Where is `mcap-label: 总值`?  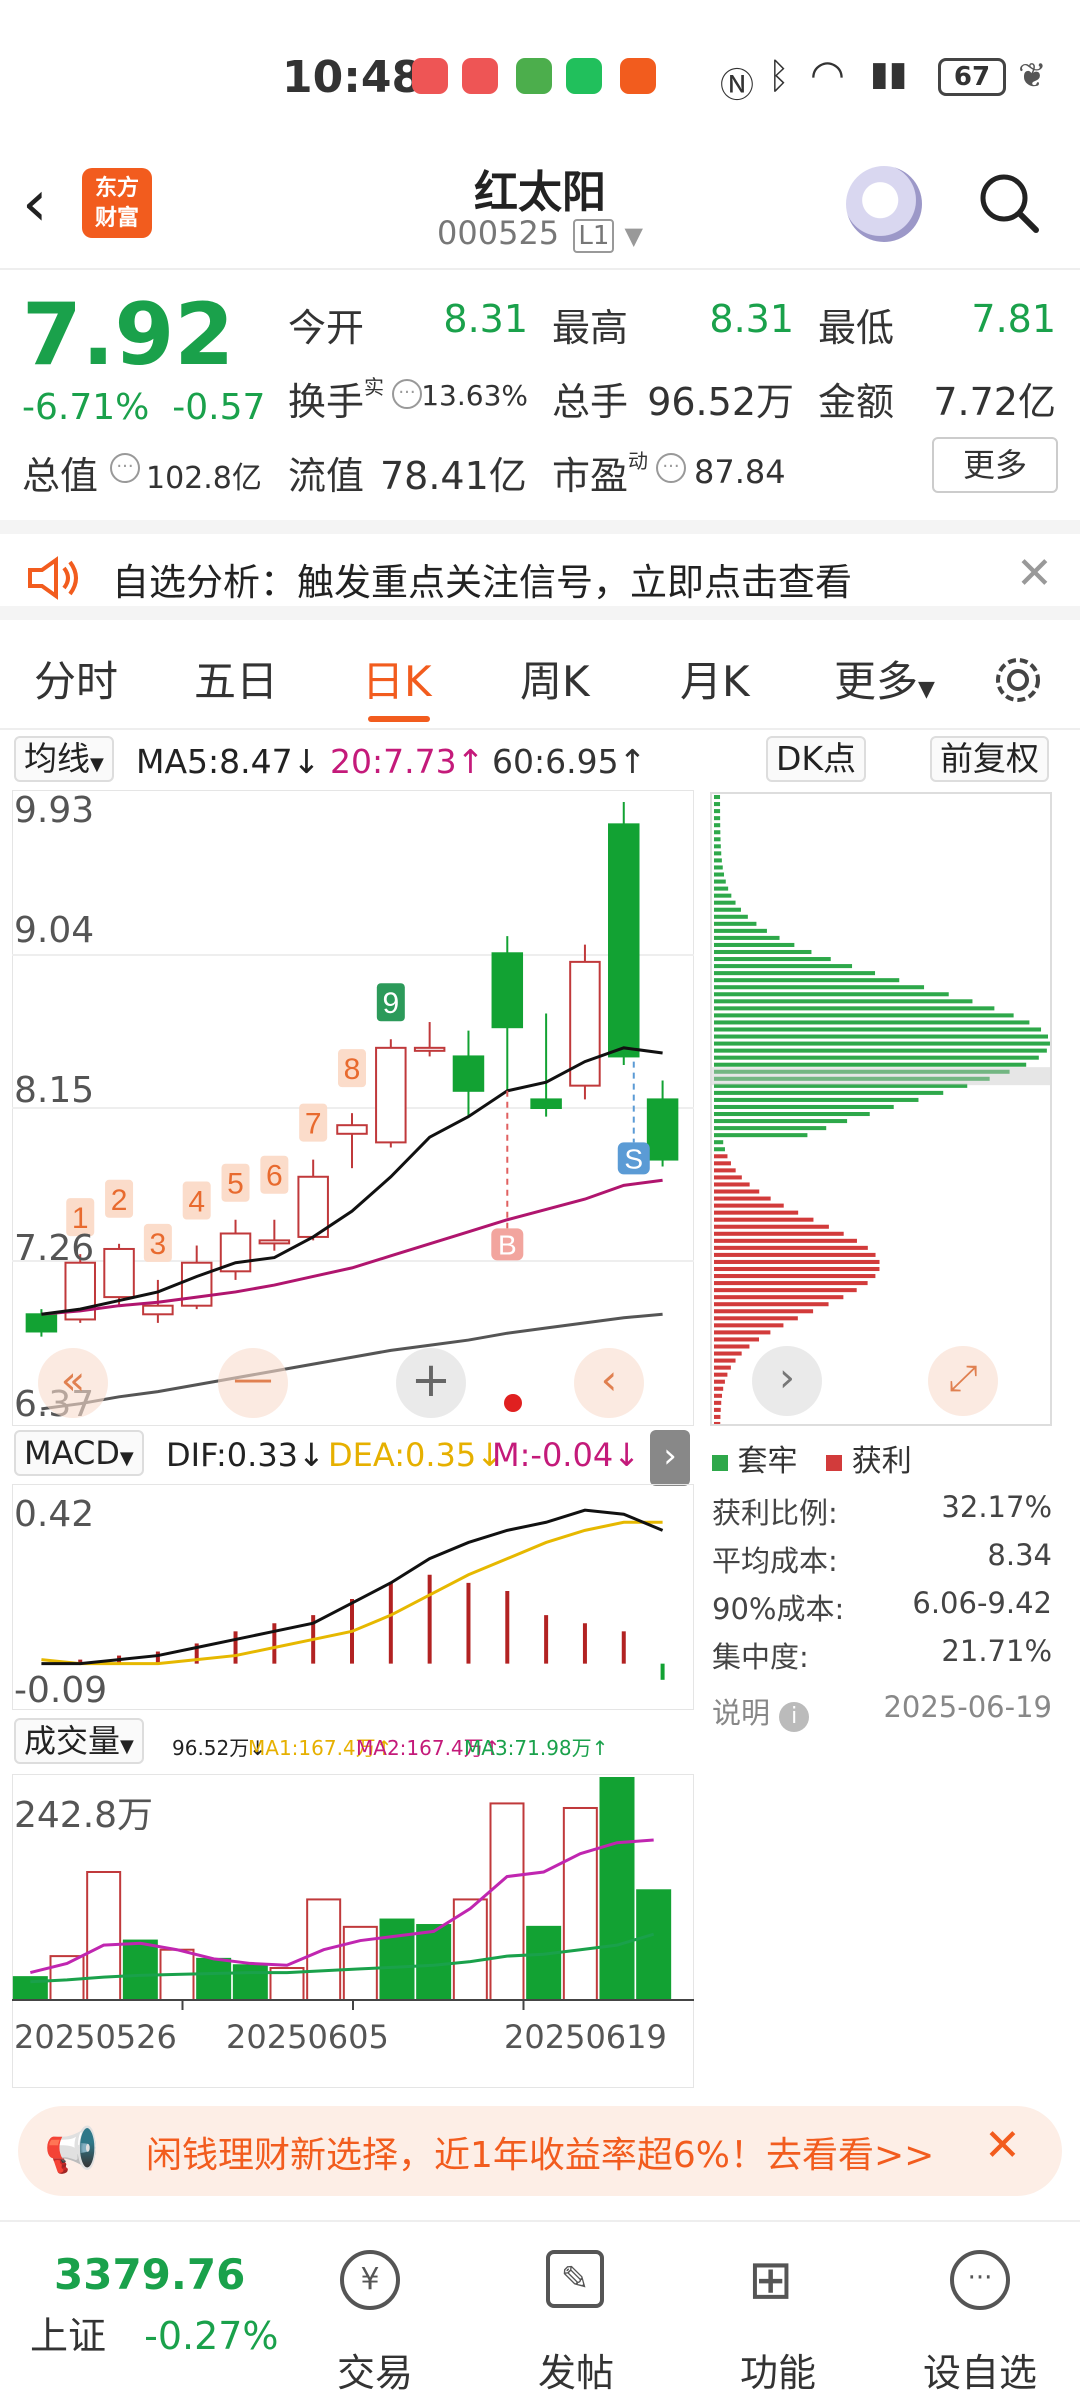 mcap-label: 总值 is located at coordinates (60, 476).